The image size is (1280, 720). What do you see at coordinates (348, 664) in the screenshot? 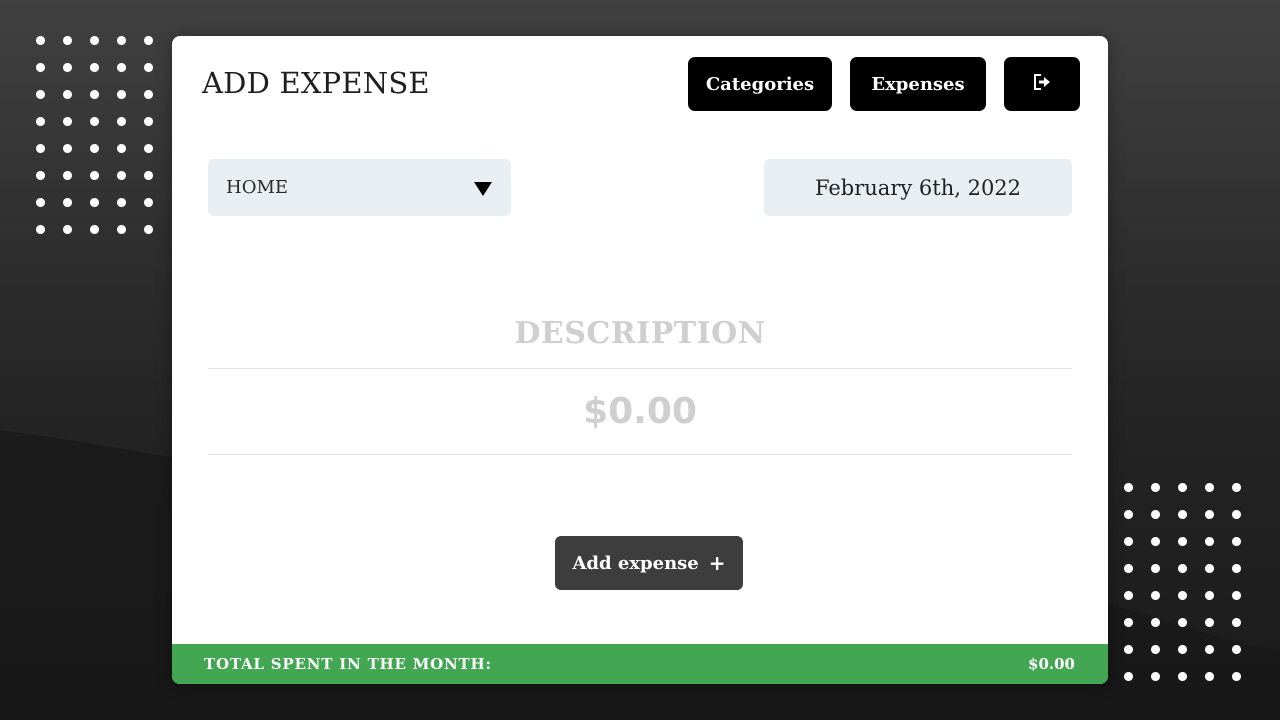
I see `monthly-total-label: TOTAL SPENT IN THE MONTH:` at bounding box center [348, 664].